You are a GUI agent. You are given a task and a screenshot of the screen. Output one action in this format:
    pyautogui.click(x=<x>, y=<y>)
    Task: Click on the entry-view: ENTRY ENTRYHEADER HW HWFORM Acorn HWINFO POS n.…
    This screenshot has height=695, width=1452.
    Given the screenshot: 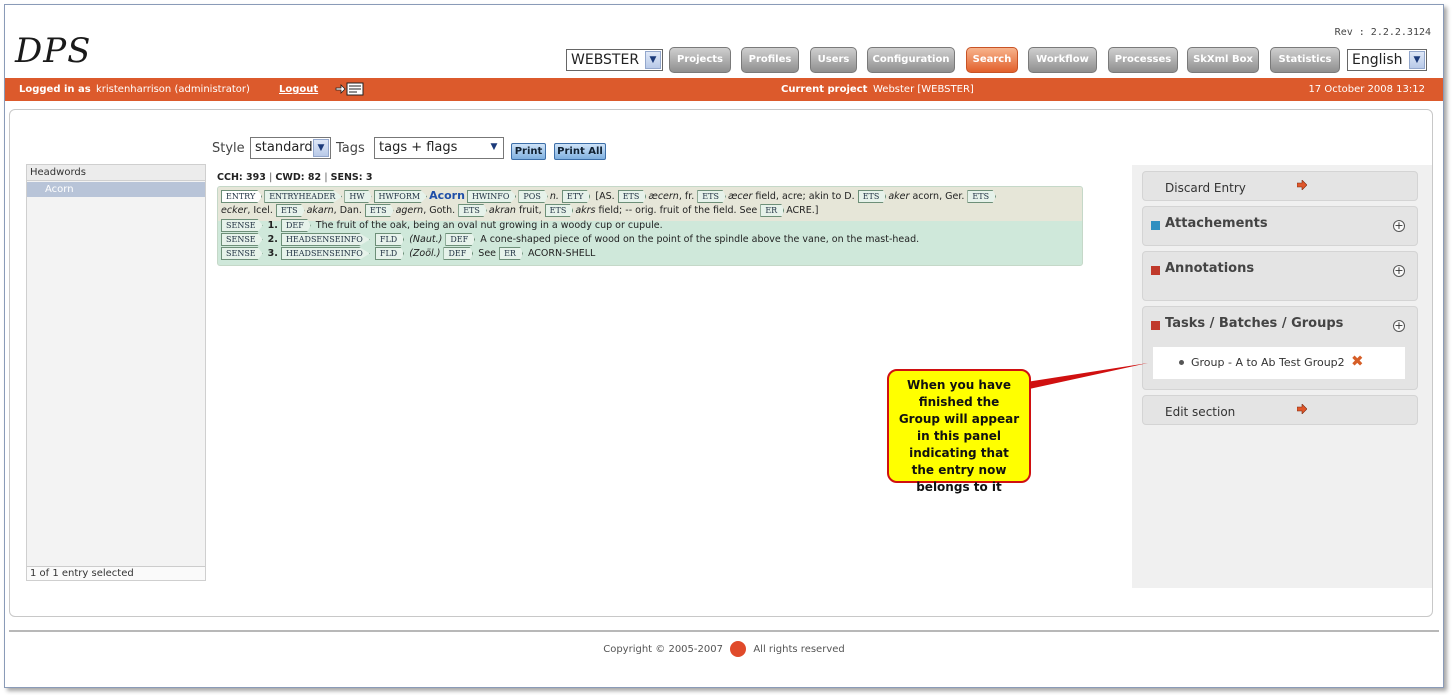 What is the action you would take?
    pyautogui.click(x=650, y=226)
    